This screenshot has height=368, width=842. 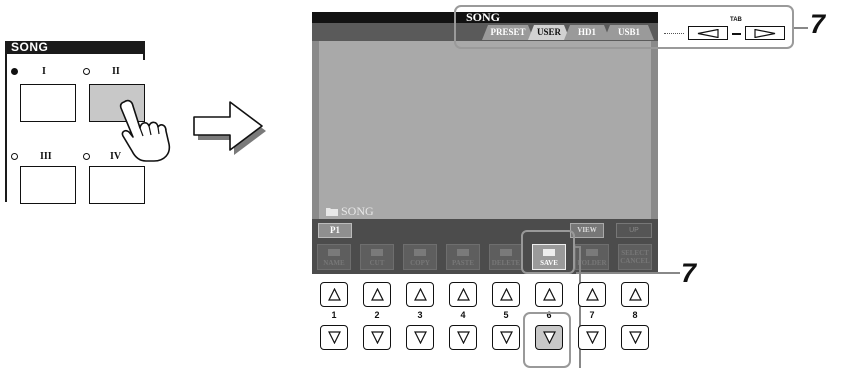 What do you see at coordinates (506, 315) in the screenshot?
I see `button-number-5: 5` at bounding box center [506, 315].